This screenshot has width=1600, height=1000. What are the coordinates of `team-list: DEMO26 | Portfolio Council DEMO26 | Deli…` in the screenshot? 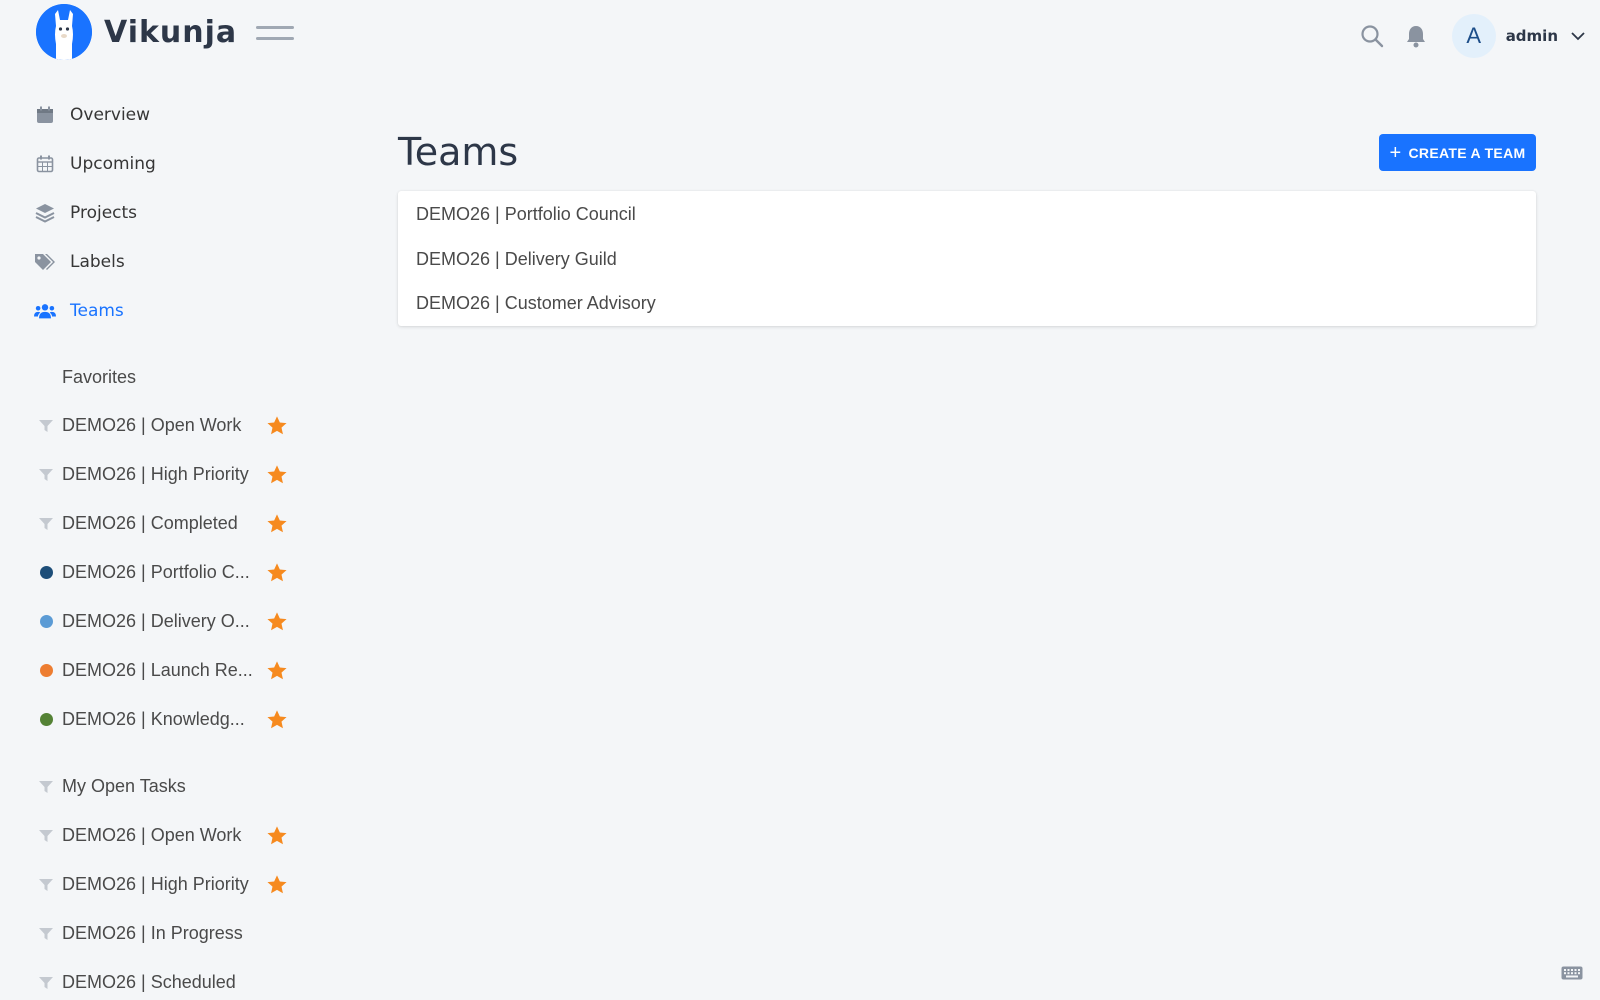 It's located at (967, 258).